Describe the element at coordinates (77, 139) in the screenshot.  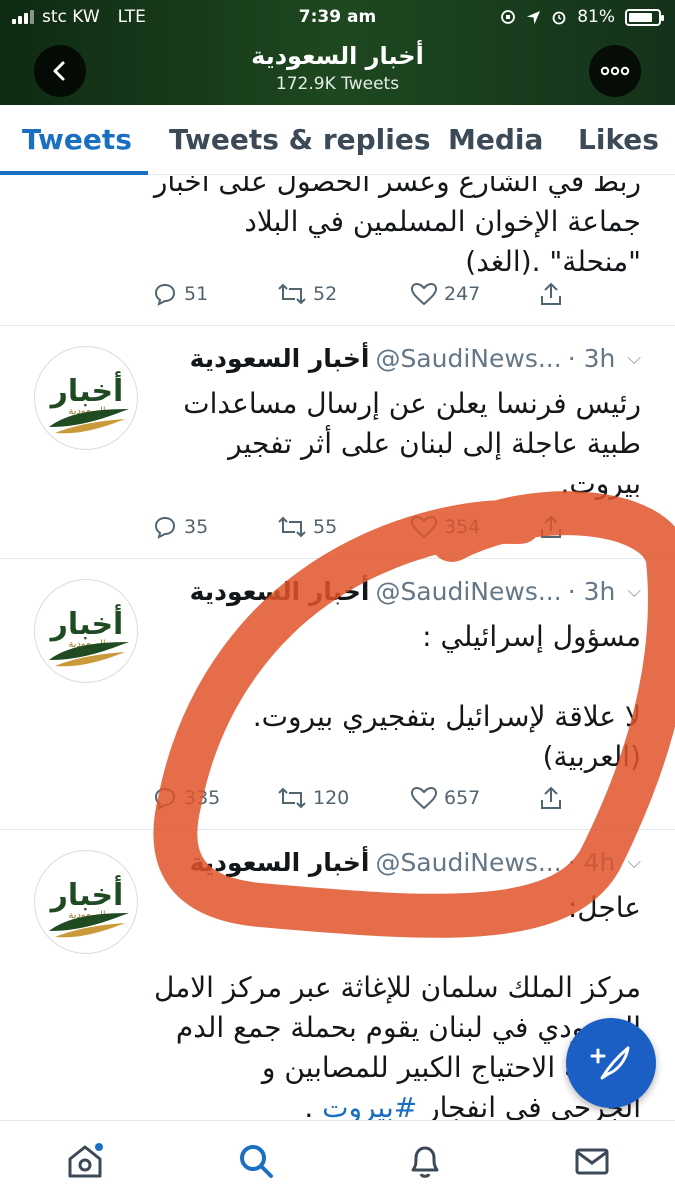
I see `tab-tweets: Tweets` at that location.